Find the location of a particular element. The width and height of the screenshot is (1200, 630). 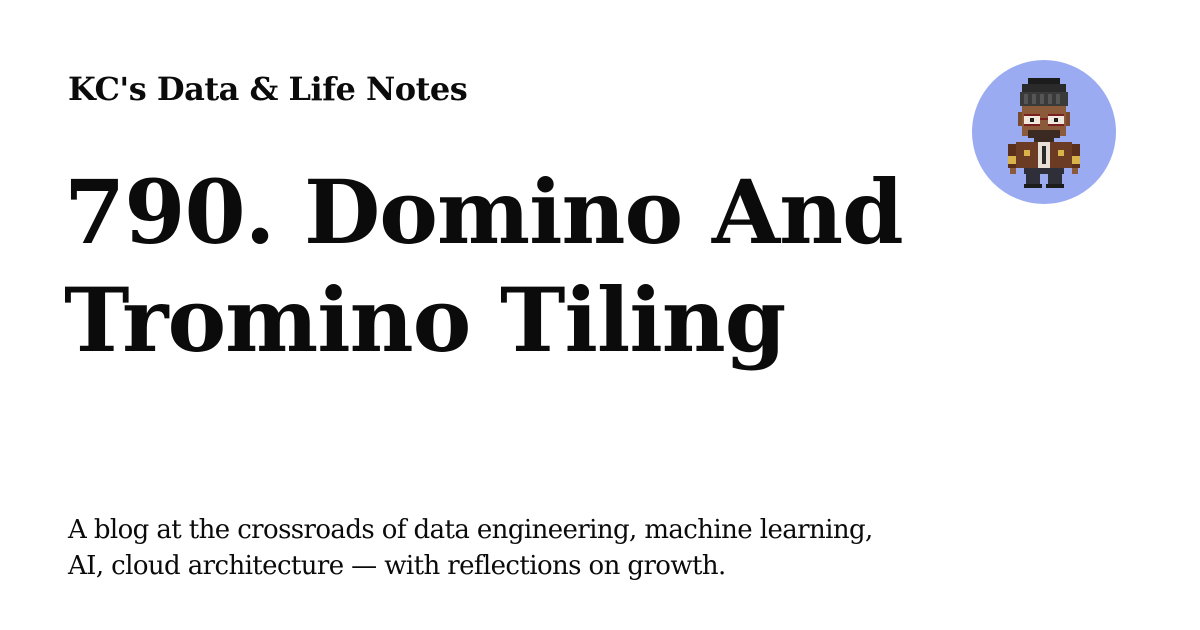

avatar is located at coordinates (1044, 132).